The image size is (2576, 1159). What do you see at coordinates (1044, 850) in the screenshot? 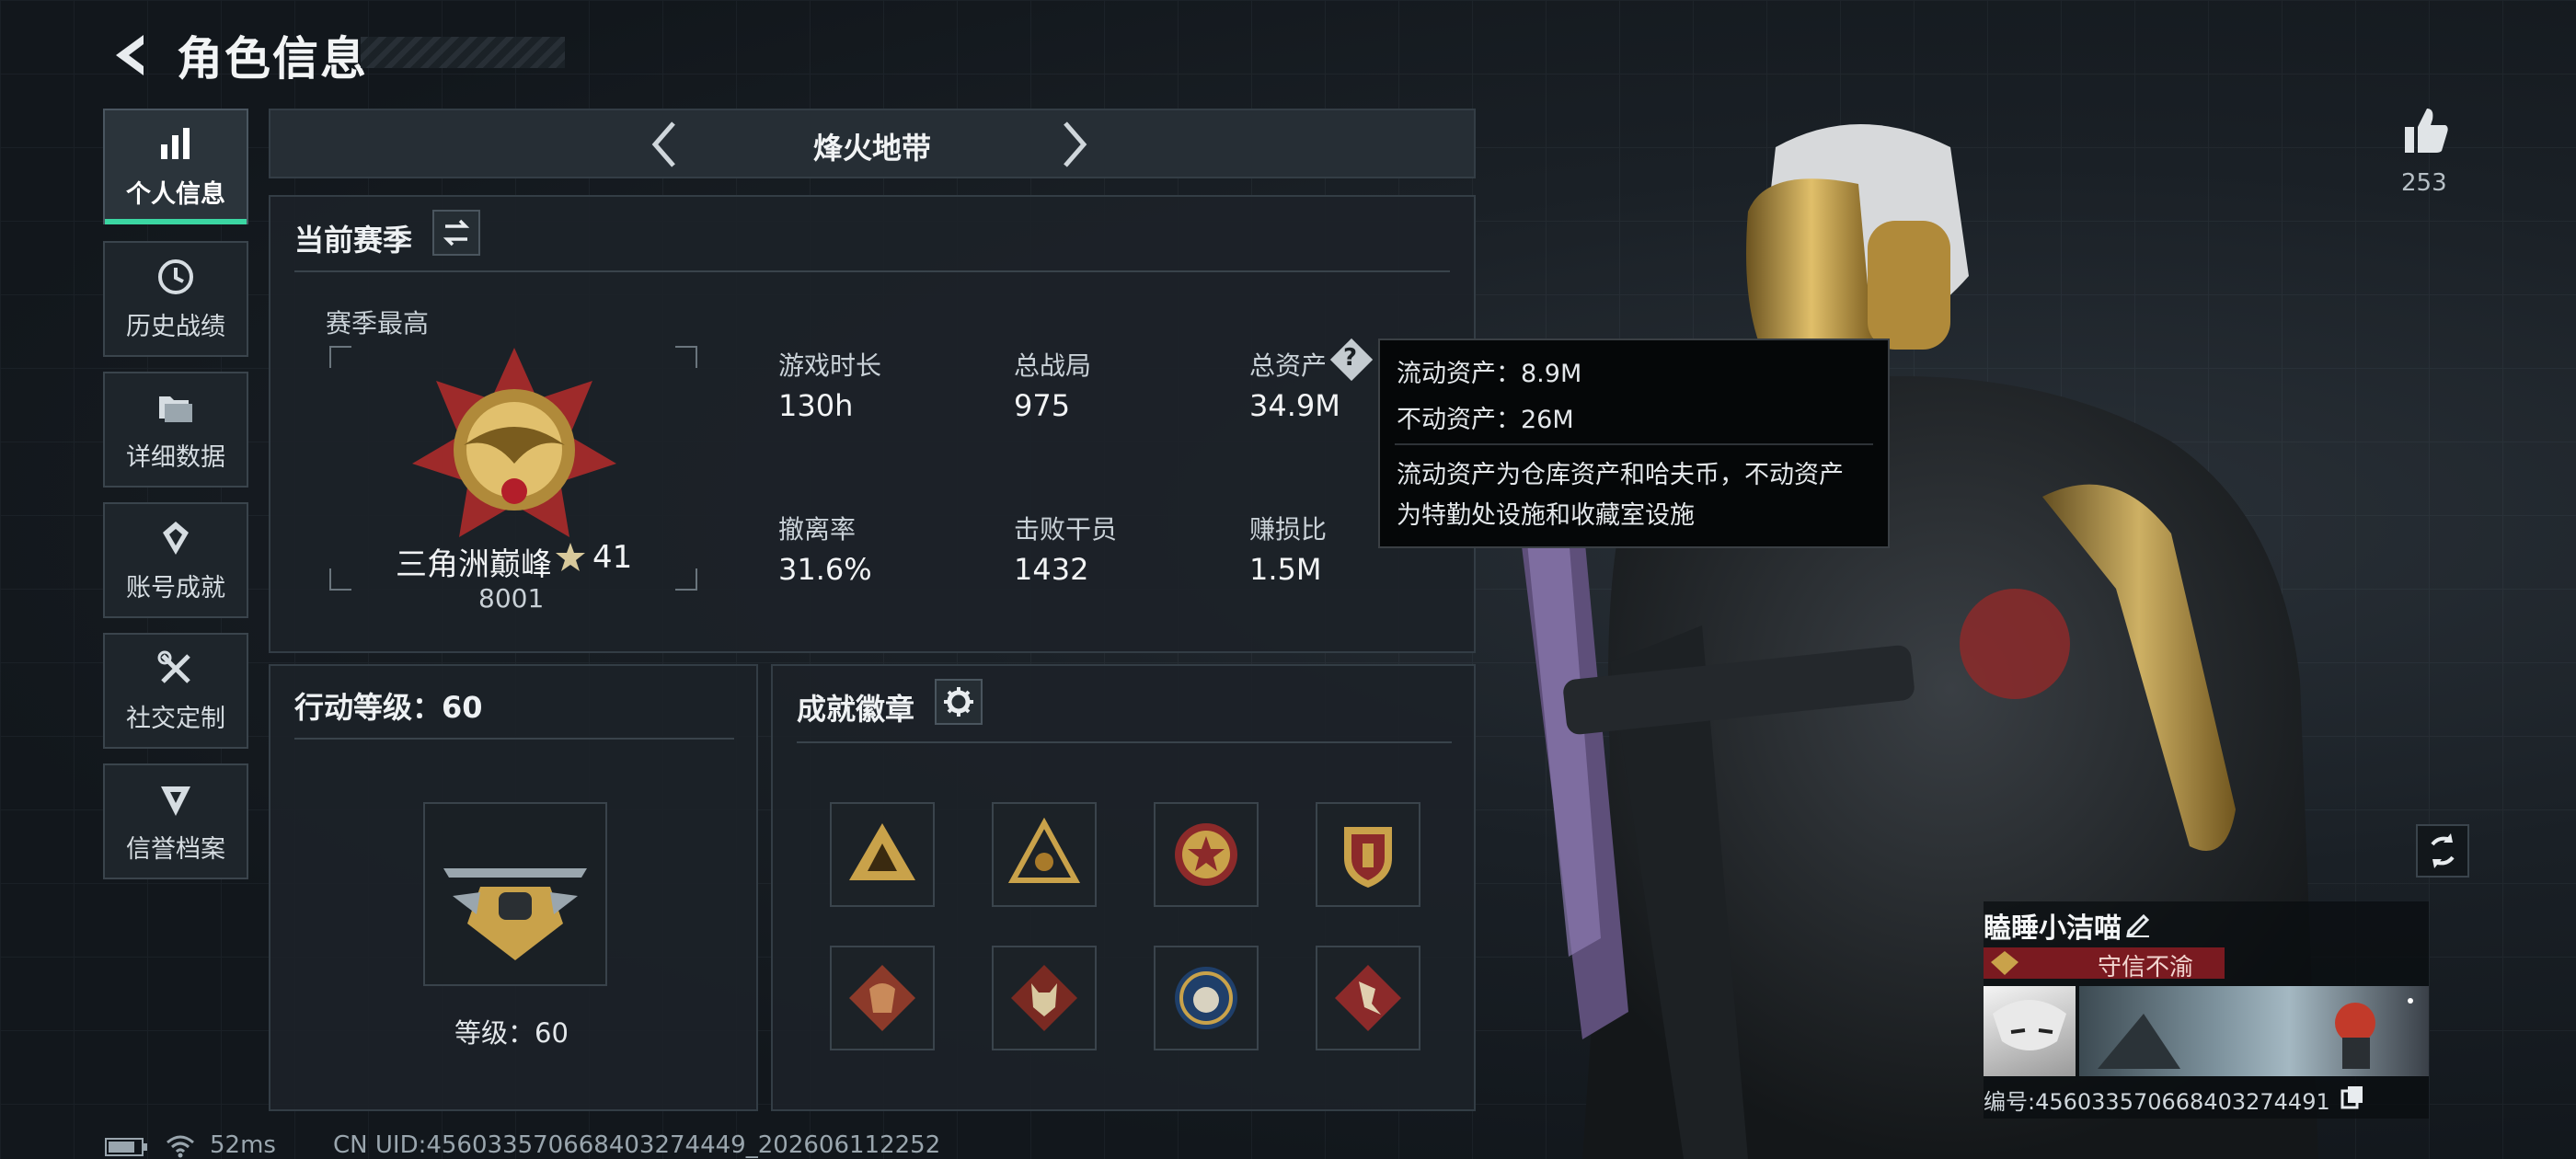
I see `badge-triangle-icon` at bounding box center [1044, 850].